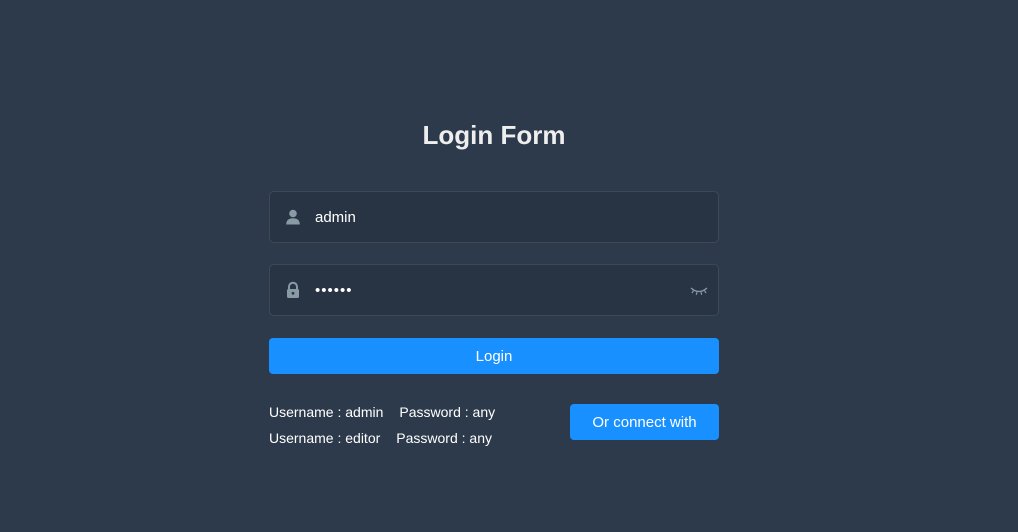 This screenshot has height=532, width=1018. What do you see at coordinates (293, 290) in the screenshot?
I see `lock-icon` at bounding box center [293, 290].